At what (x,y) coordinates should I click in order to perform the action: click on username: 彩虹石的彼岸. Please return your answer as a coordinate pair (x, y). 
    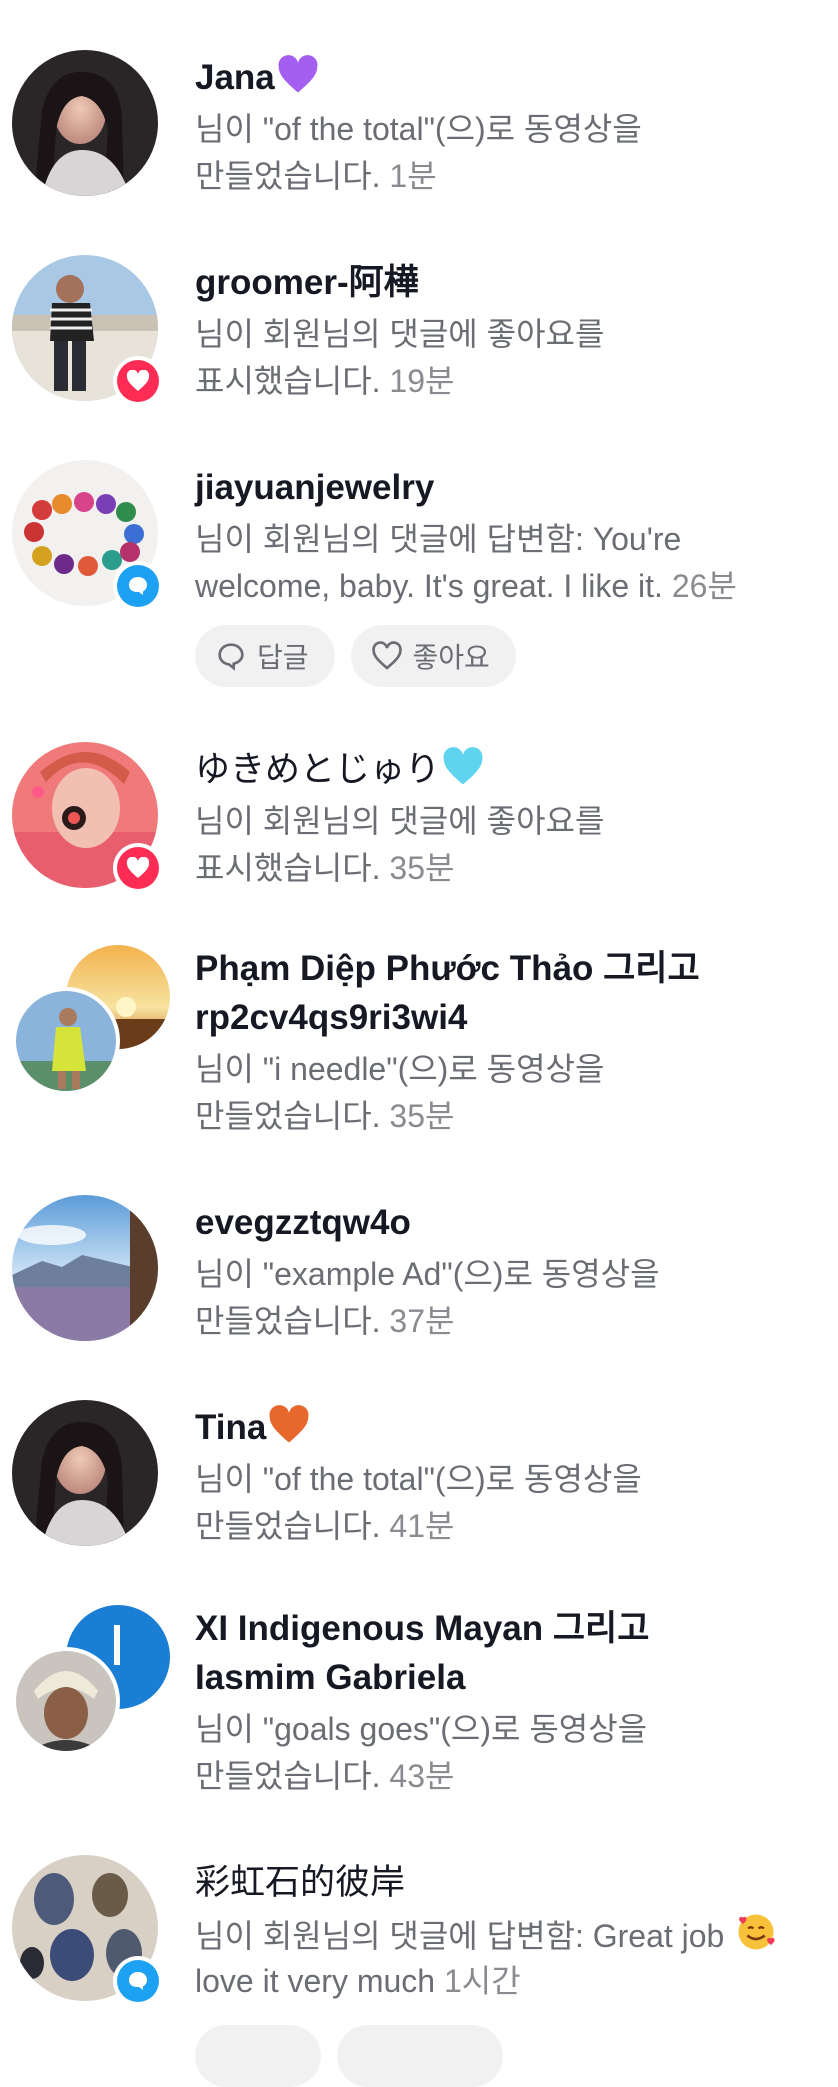
    Looking at the image, I should click on (300, 1883).